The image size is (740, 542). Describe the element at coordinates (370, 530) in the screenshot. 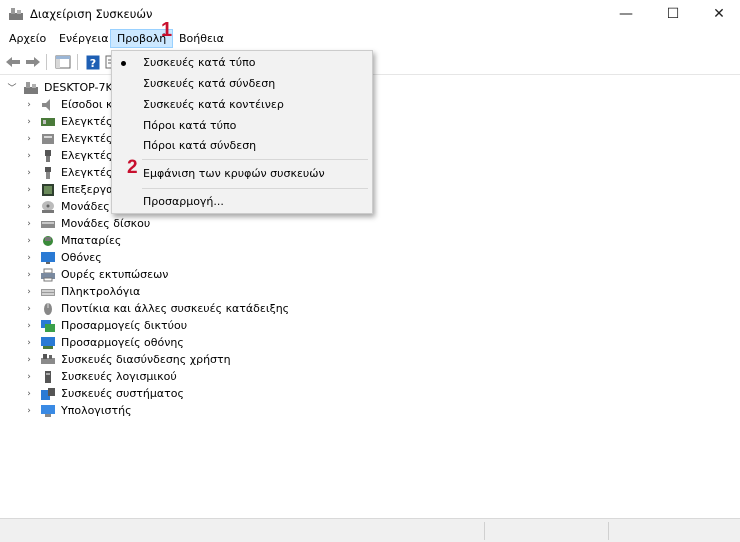

I see `status-bar` at that location.